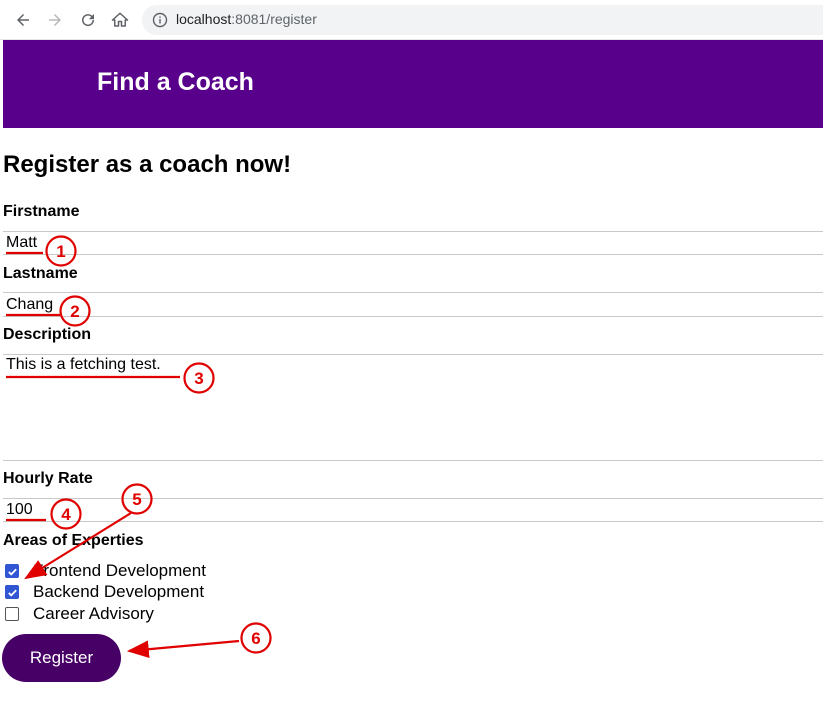  What do you see at coordinates (40, 273) in the screenshot?
I see `lastname-label: Lastname` at bounding box center [40, 273].